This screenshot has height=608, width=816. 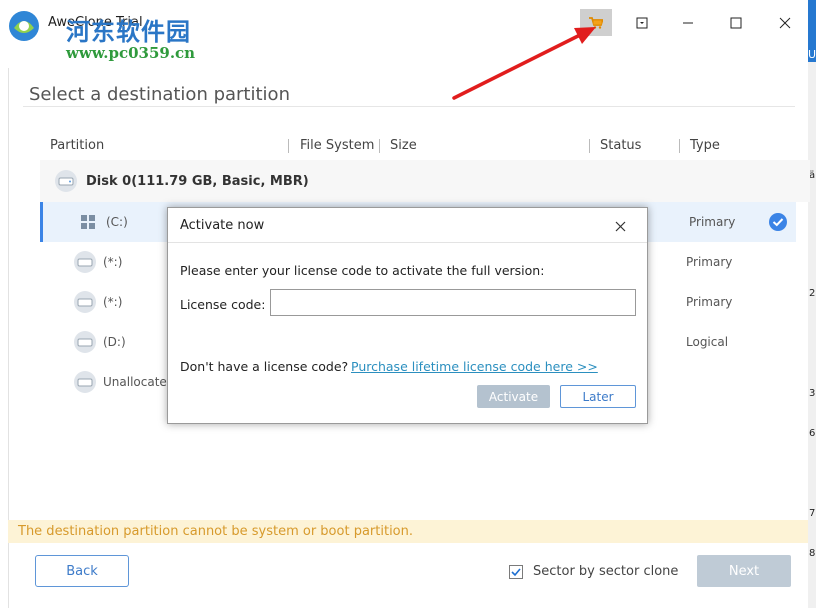 What do you see at coordinates (812, 335) in the screenshot?
I see `background-window-edge: ä 2 3 6 7 8` at bounding box center [812, 335].